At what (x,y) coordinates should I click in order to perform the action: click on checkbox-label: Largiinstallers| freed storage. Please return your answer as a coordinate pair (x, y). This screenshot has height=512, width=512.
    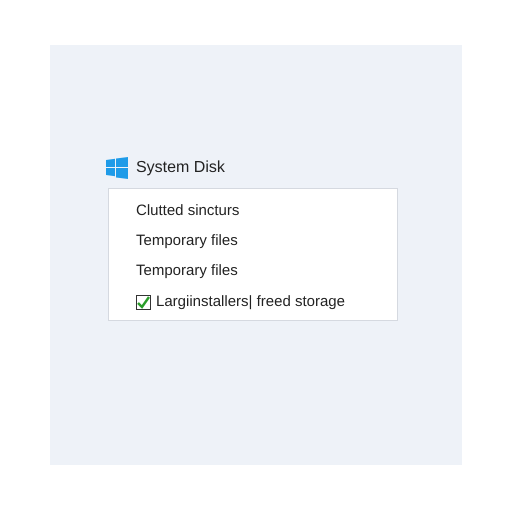
    Looking at the image, I should click on (250, 302).